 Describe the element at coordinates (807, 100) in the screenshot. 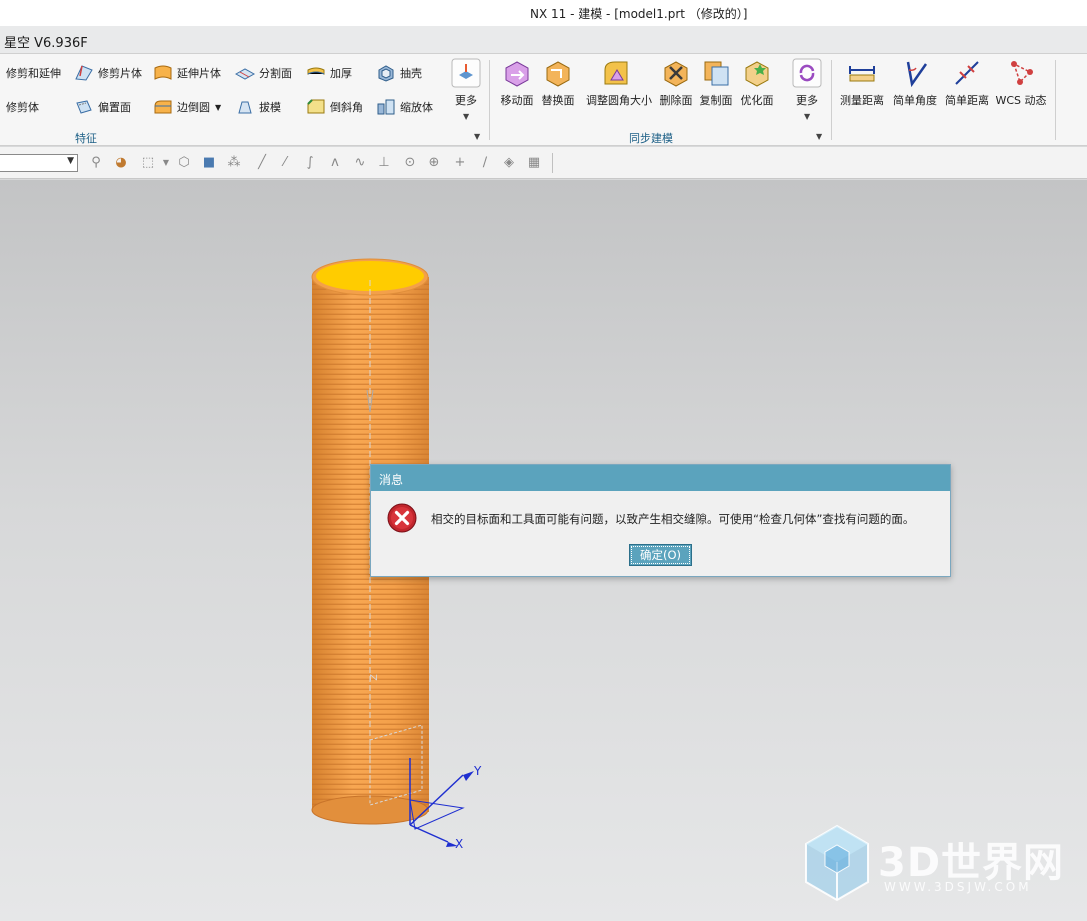

I see `sync-more-label: 更多` at that location.